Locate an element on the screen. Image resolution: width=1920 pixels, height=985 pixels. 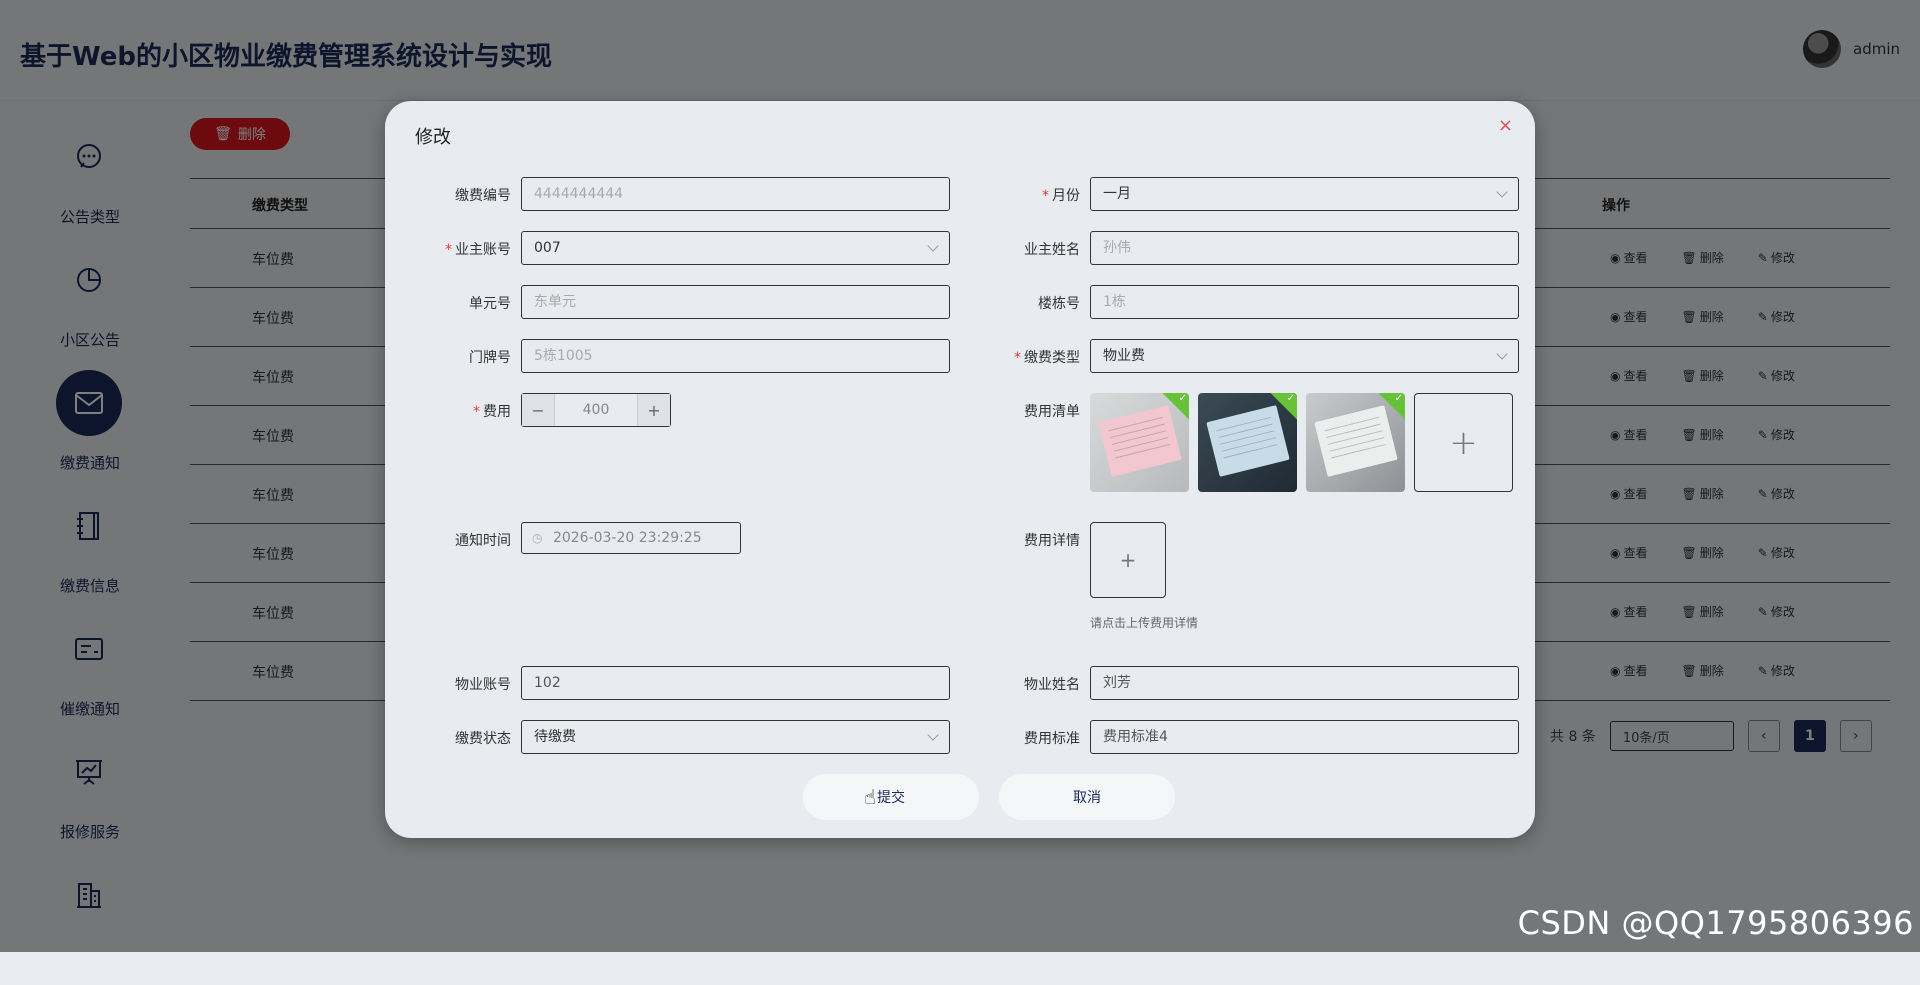
month-field: * 月份 一月 is located at coordinates (1280, 194).